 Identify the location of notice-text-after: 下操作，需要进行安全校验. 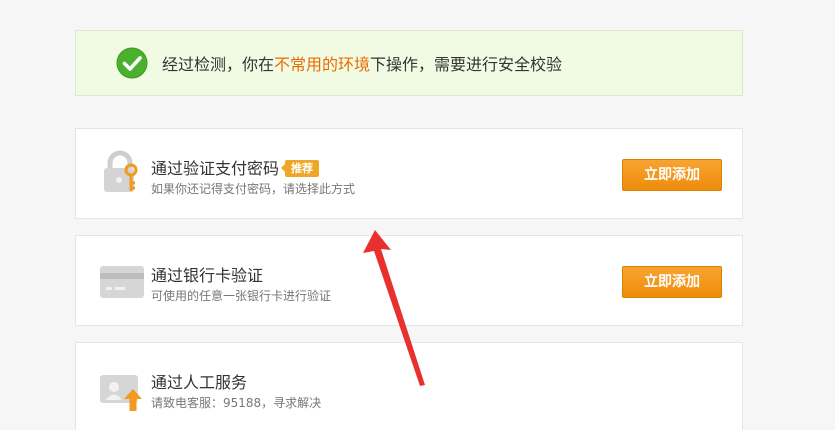
(466, 64).